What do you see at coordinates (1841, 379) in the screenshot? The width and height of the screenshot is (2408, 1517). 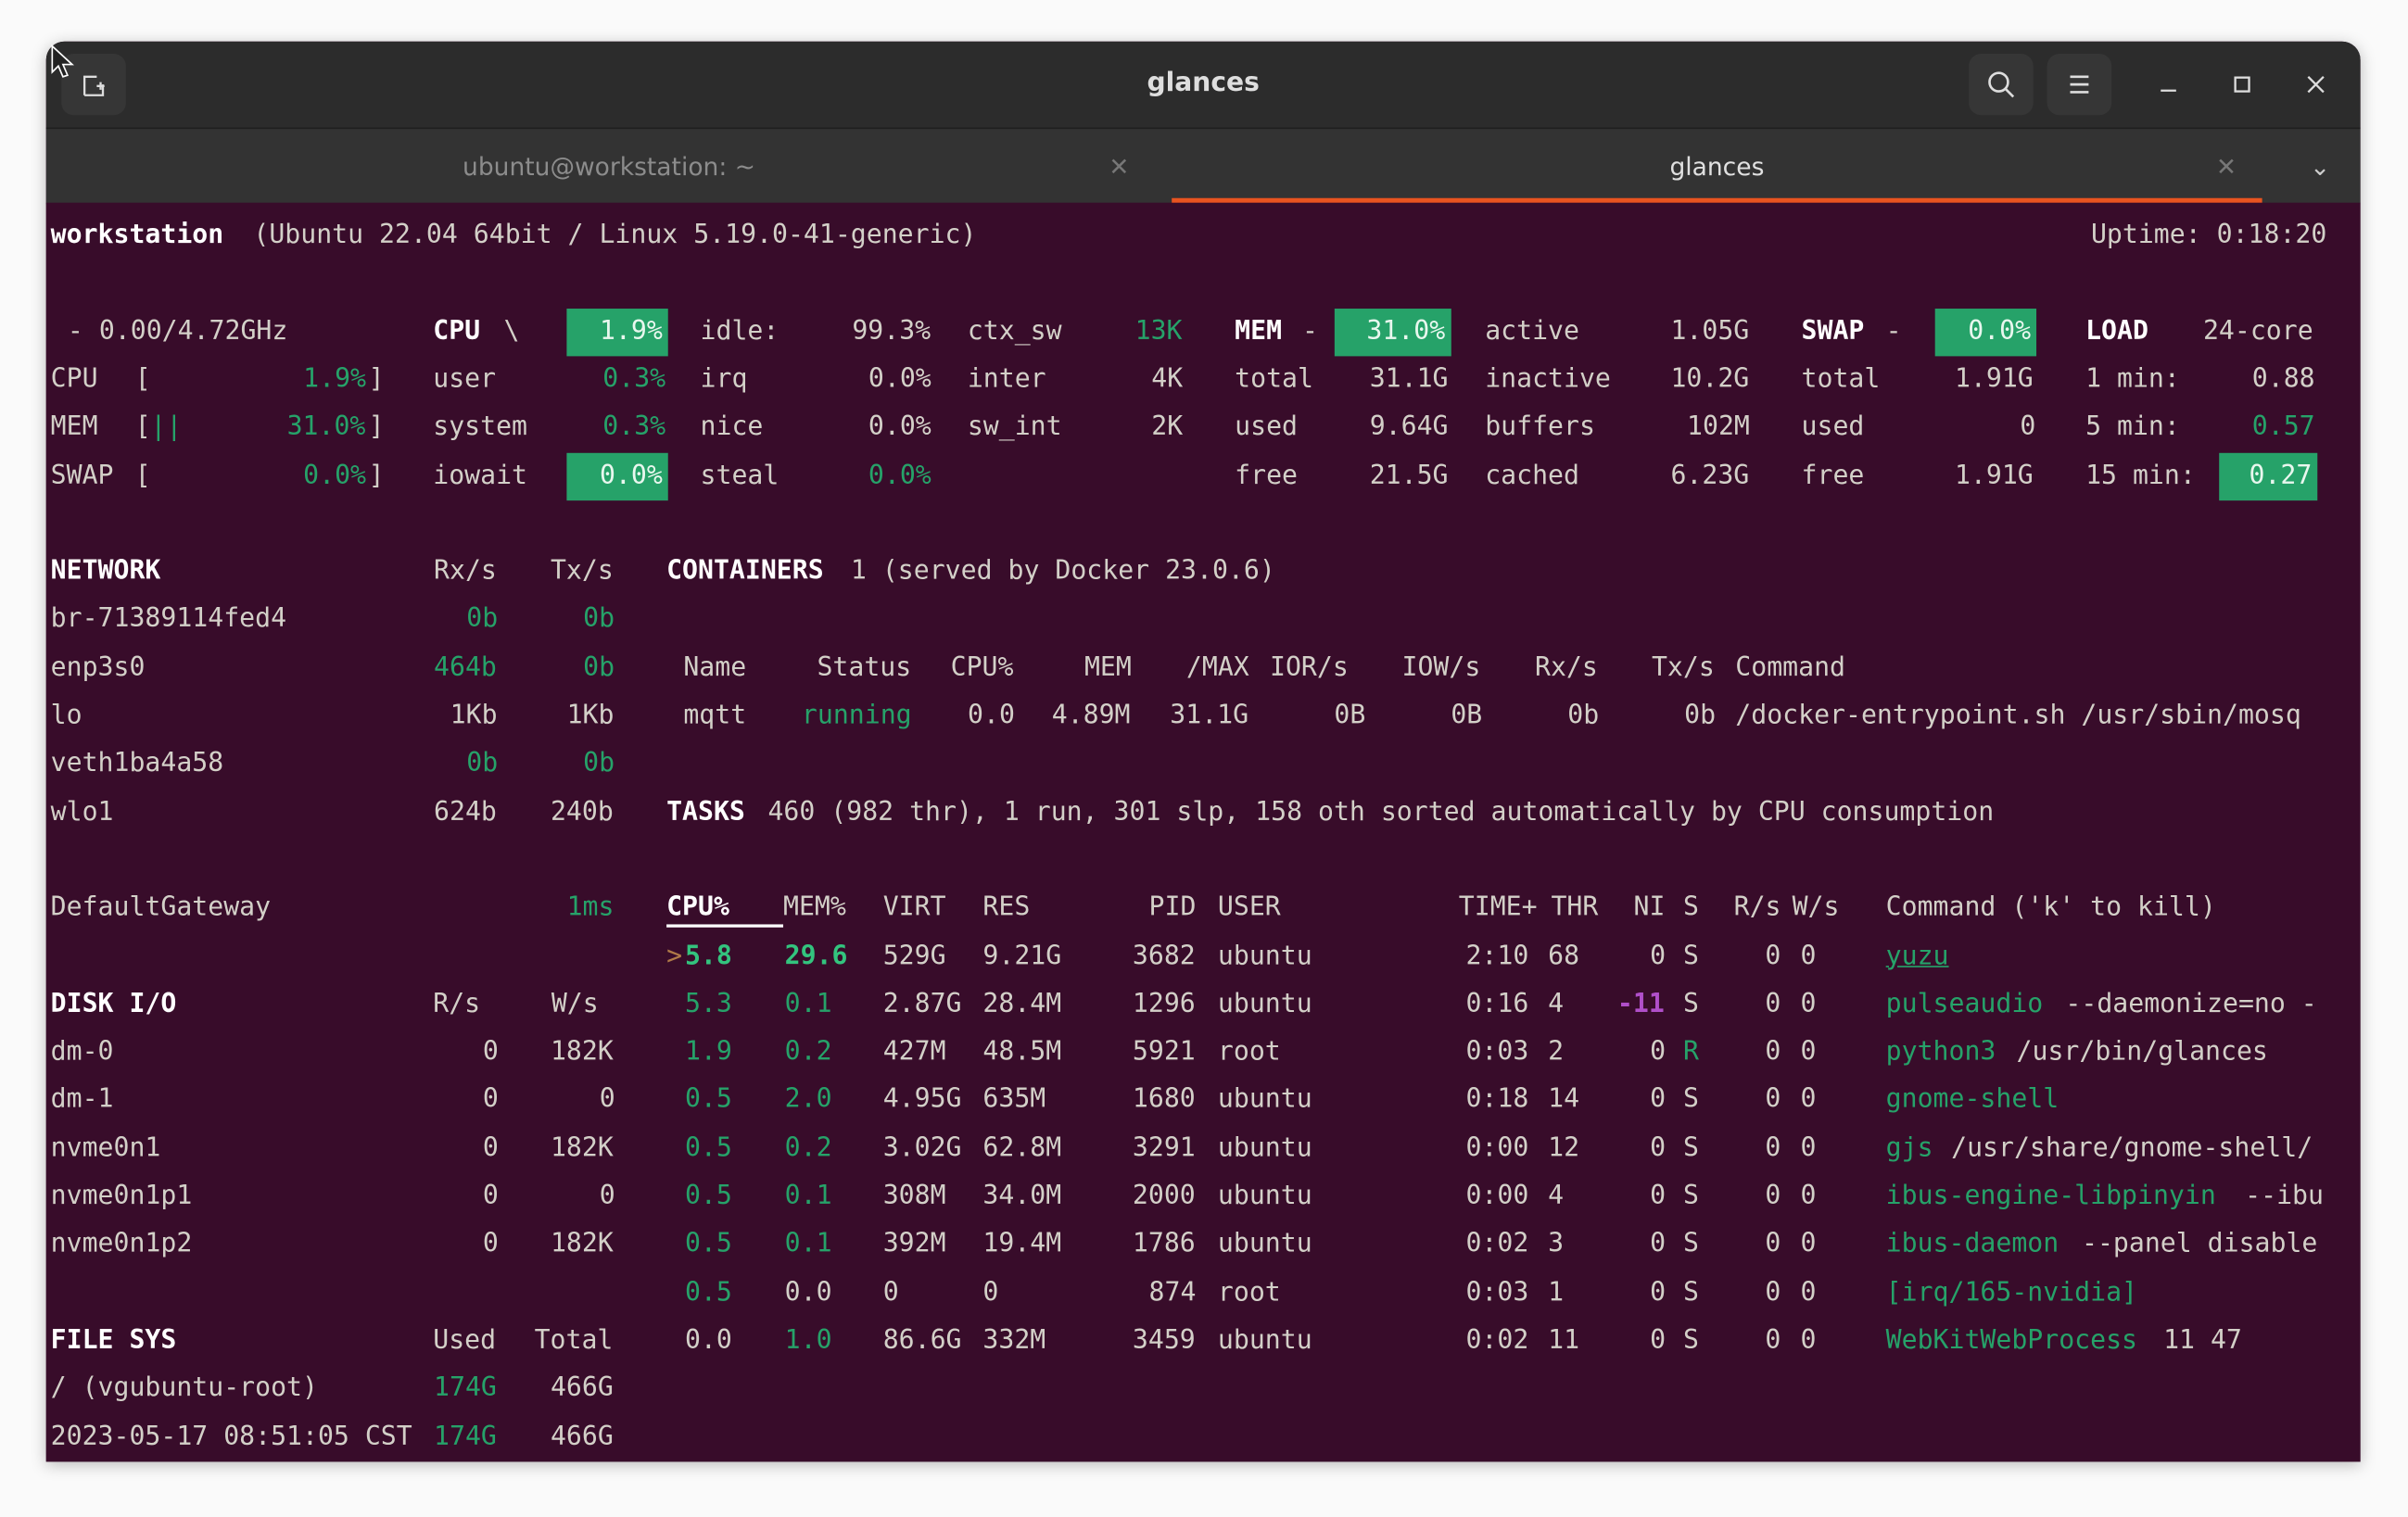 I see `swap-stat-label: total` at bounding box center [1841, 379].